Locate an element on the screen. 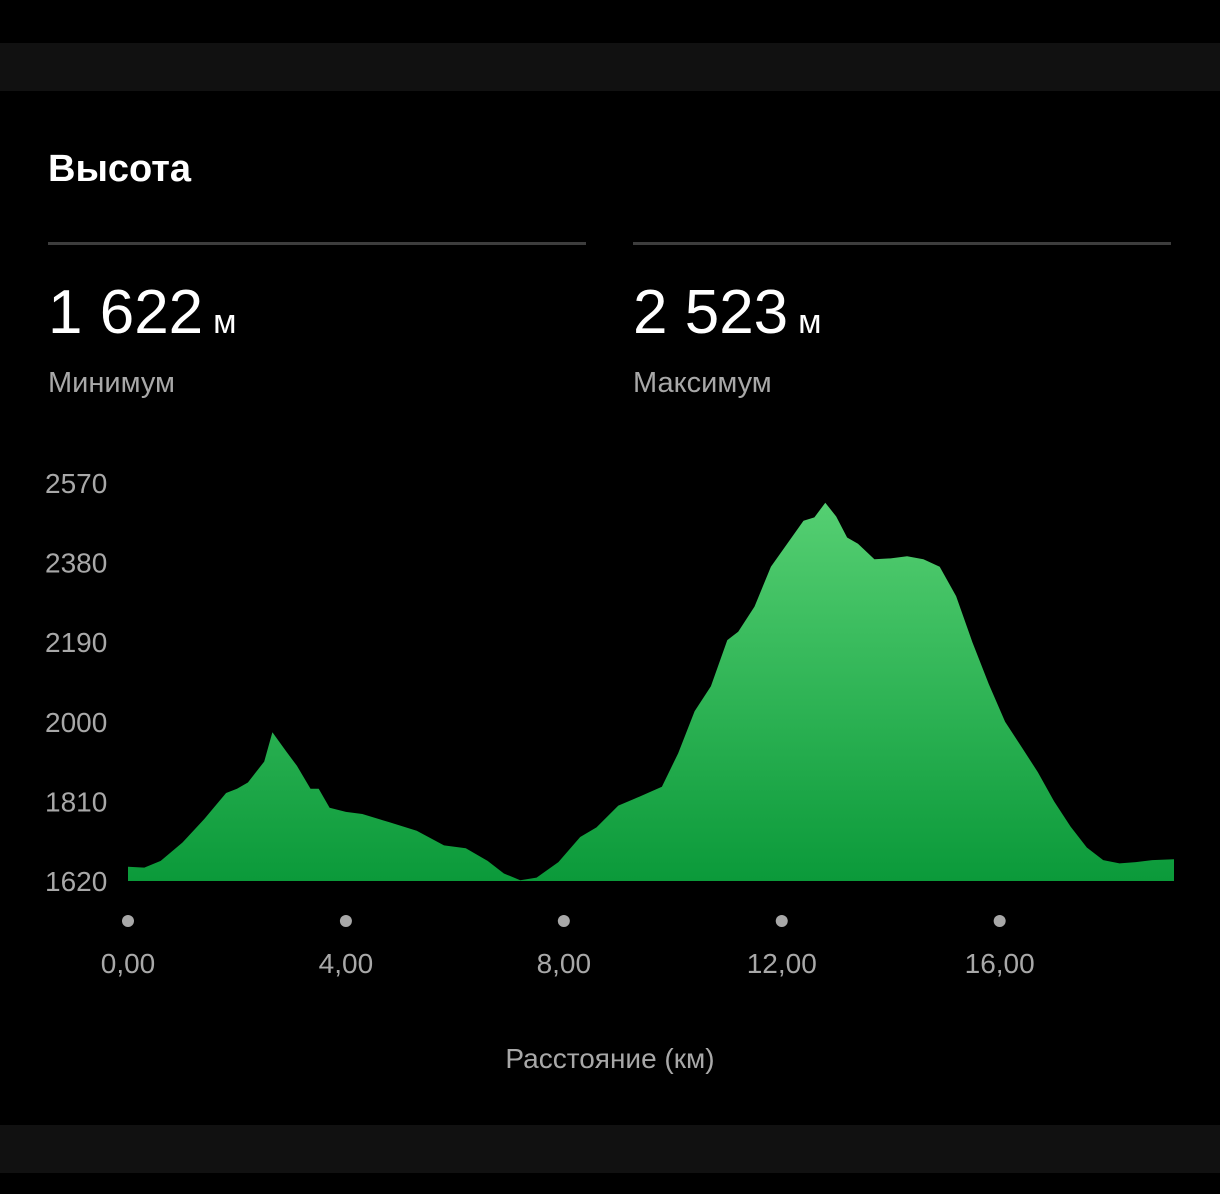 This screenshot has width=1220, height=1194. x-tick-label: 0,00 is located at coordinates (128, 963).